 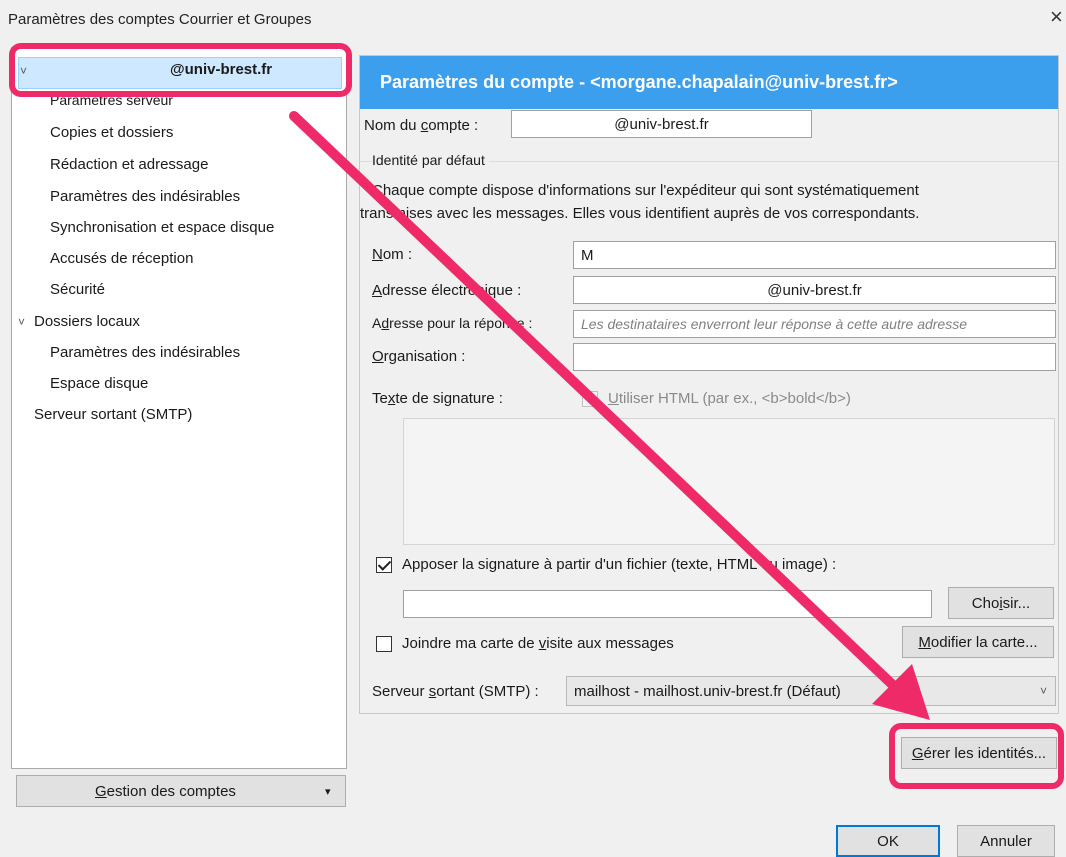 What do you see at coordinates (814, 255) in the screenshot?
I see `name-input: M` at bounding box center [814, 255].